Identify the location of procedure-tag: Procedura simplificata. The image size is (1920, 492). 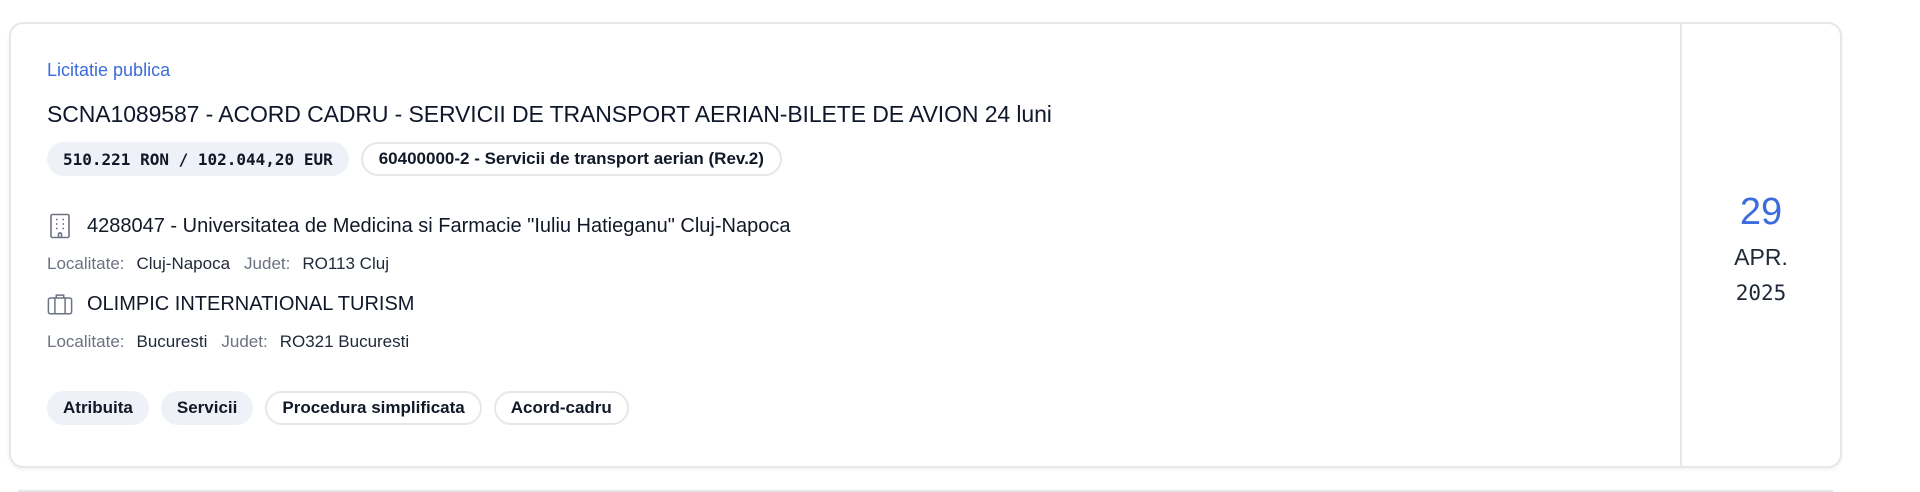
(373, 408).